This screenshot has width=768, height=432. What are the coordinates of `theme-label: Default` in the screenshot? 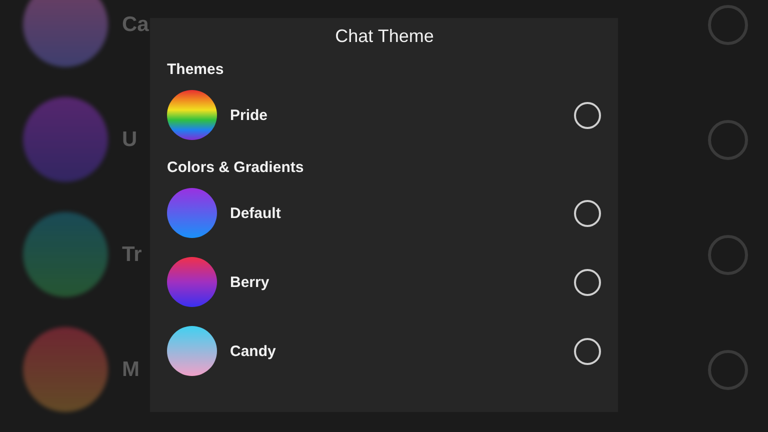 It's located at (255, 213).